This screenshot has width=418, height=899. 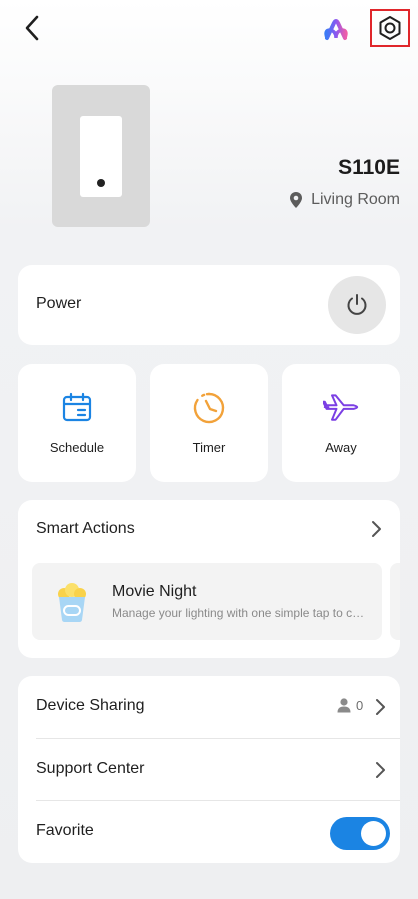 What do you see at coordinates (341, 447) in the screenshot?
I see `away-label: Away` at bounding box center [341, 447].